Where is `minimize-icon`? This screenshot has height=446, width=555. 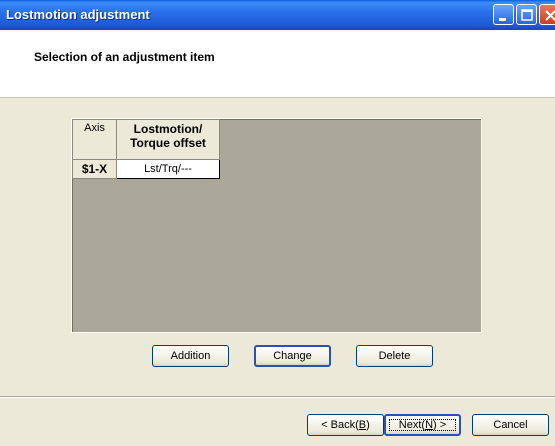
minimize-icon is located at coordinates (502, 19).